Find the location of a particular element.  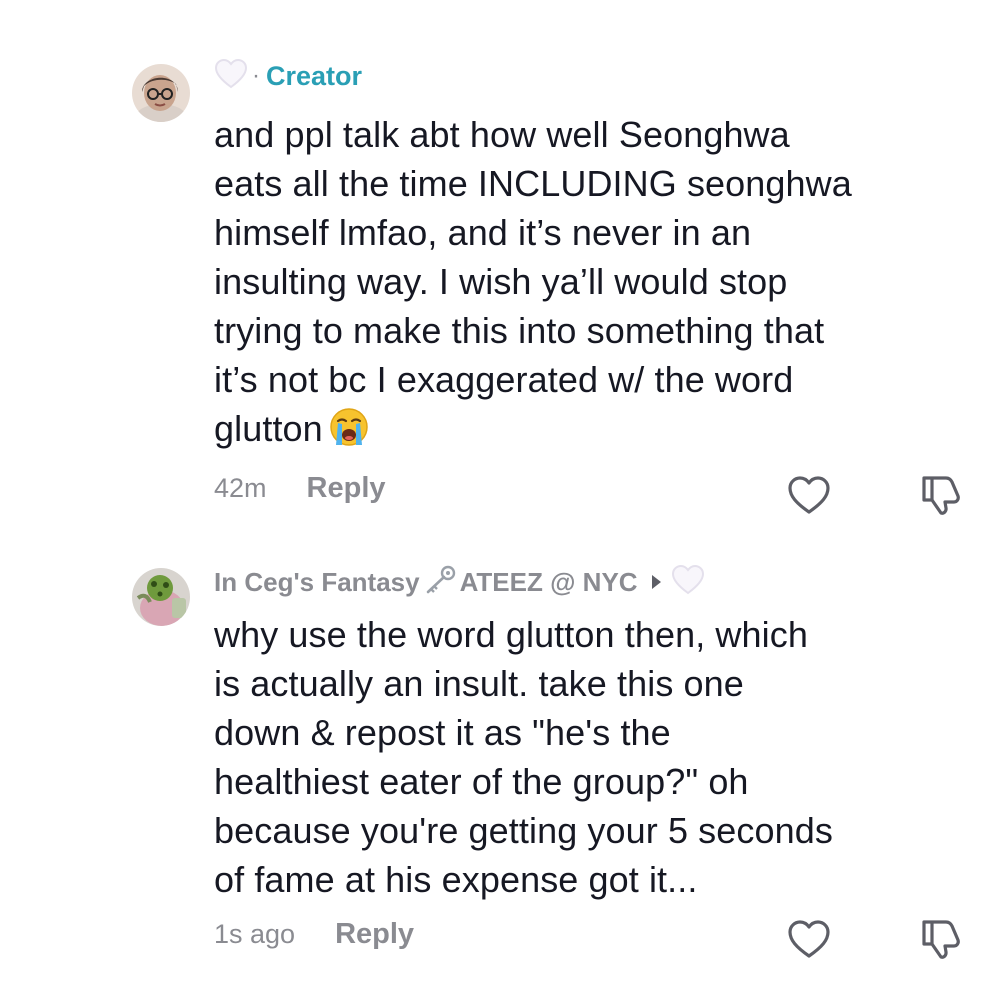

creator-badge: Creator is located at coordinates (314, 75).